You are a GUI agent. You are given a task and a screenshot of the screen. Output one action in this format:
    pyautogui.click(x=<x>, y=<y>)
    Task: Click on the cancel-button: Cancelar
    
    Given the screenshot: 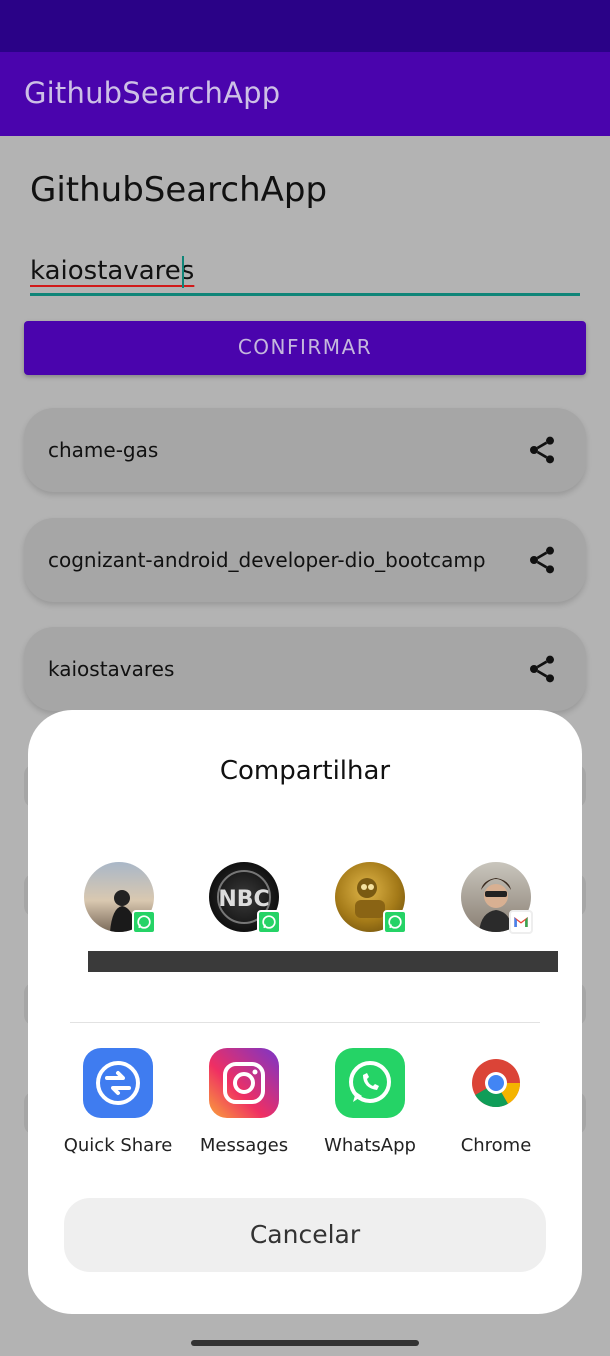 What is the action you would take?
    pyautogui.click(x=305, y=1235)
    